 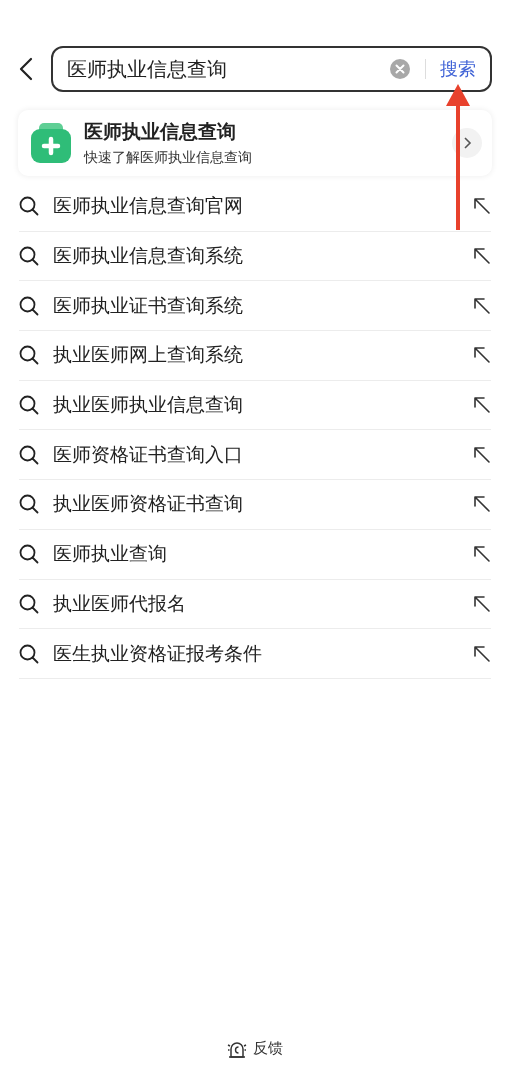 I want to click on search-text: 医师执业信息查询, so click(x=147, y=69).